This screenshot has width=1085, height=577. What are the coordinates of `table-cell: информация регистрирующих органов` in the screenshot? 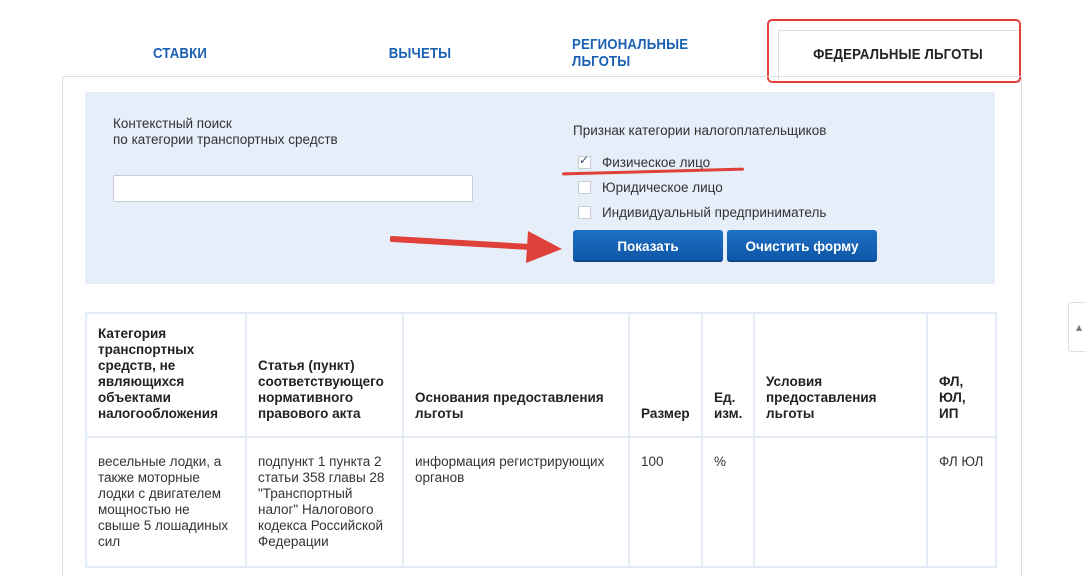 It's located at (516, 502).